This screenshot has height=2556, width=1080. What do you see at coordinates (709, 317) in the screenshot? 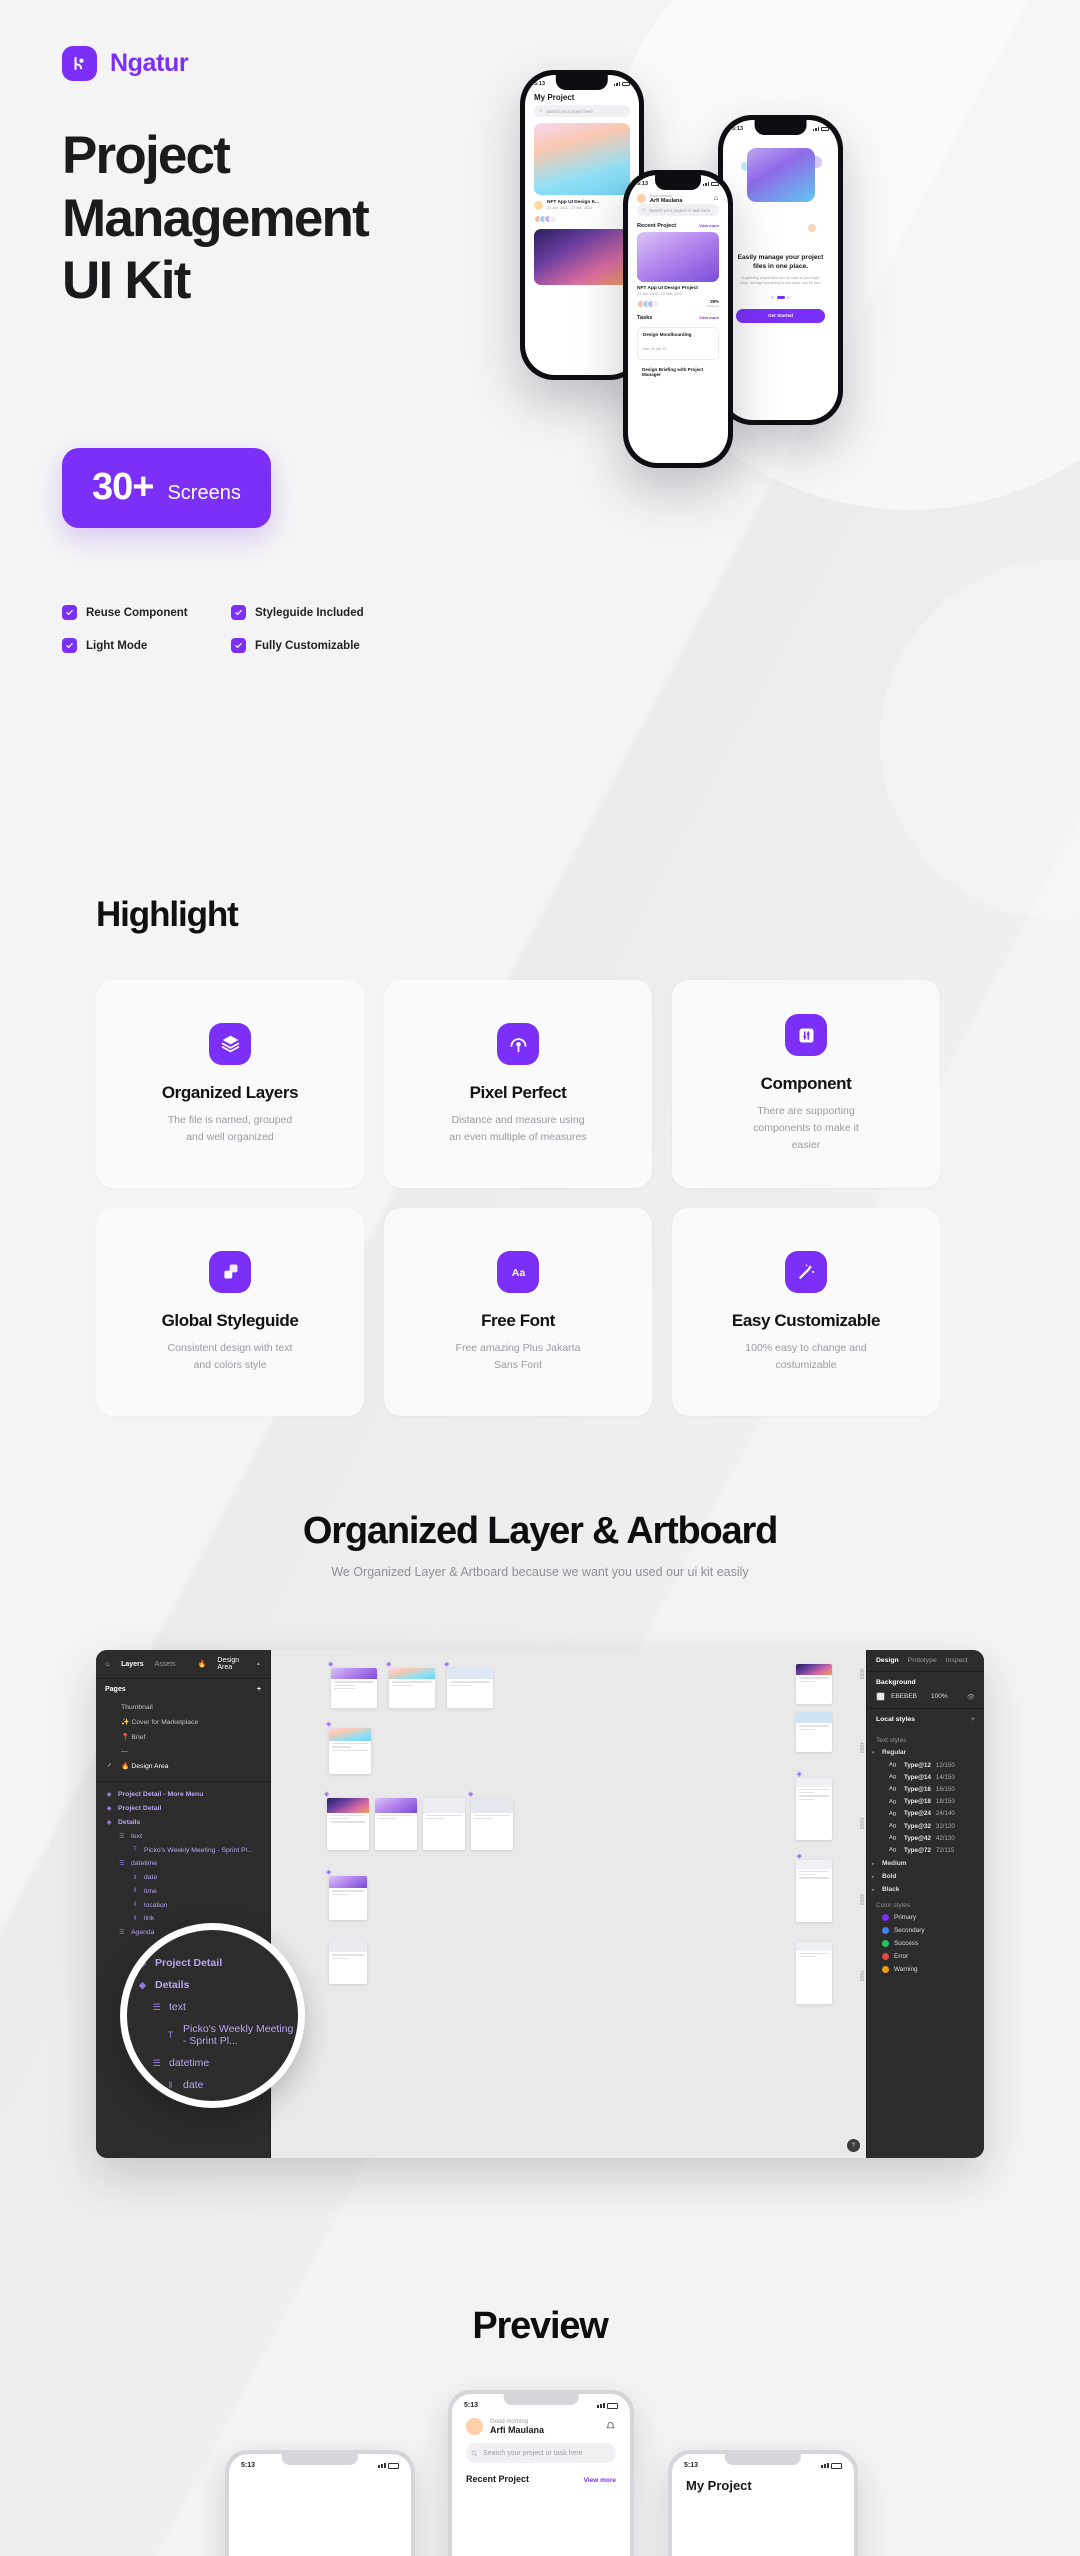
I see `phone2-tasks-more: View more` at bounding box center [709, 317].